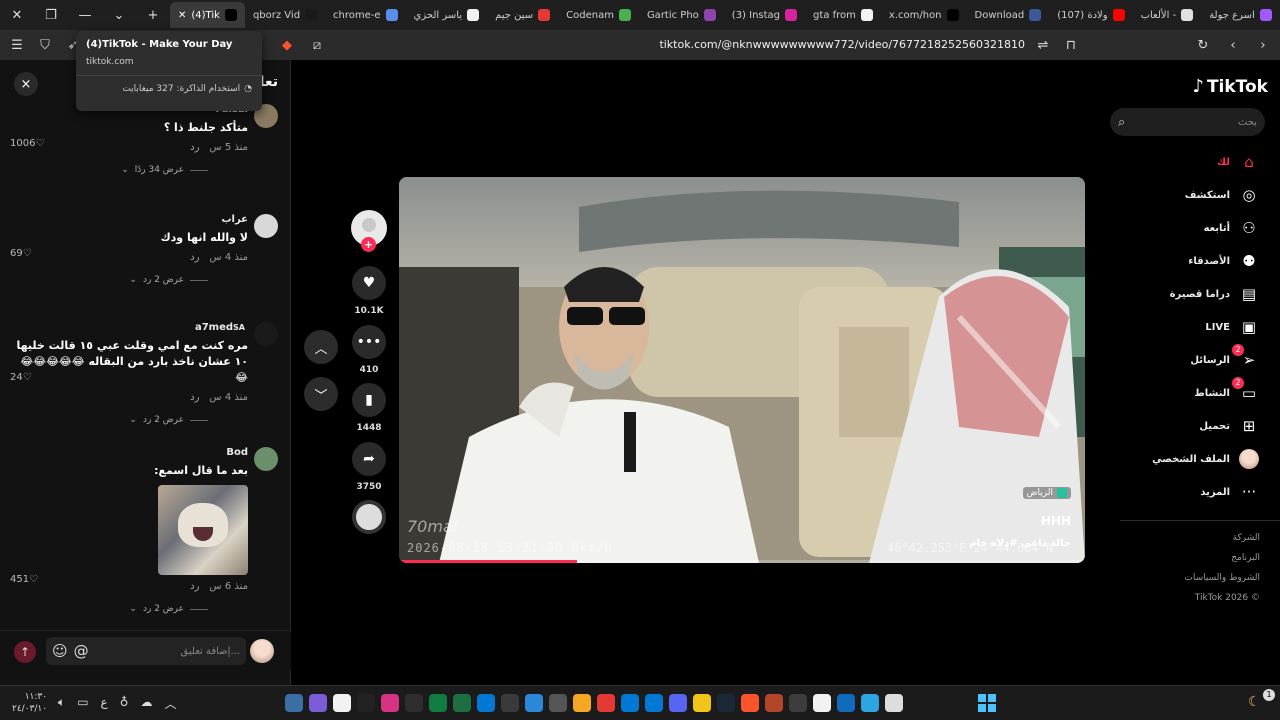 This screenshot has height=720, width=1280. What do you see at coordinates (1238, 162) in the screenshot?
I see `sidebar-item: ⌂ لك` at bounding box center [1238, 162].